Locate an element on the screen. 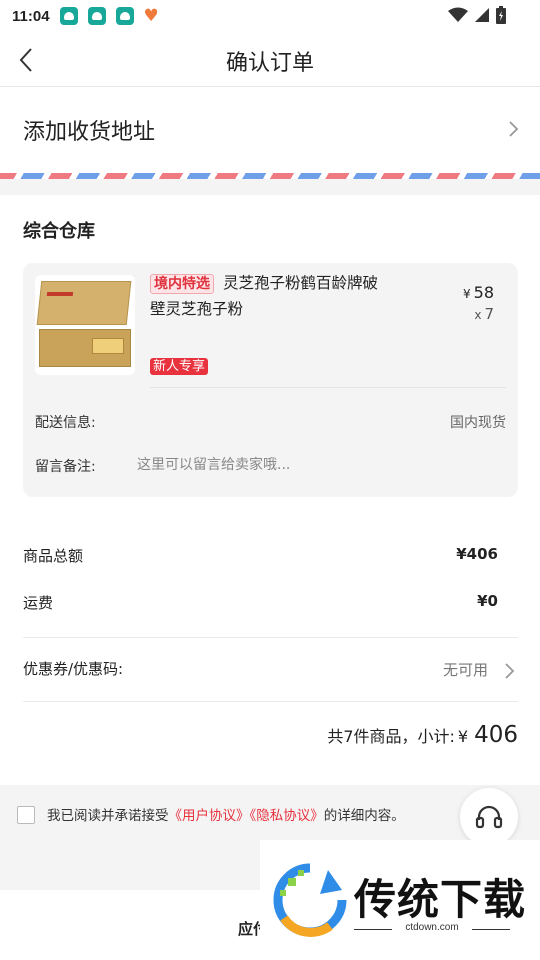 The image size is (540, 960). signal-icon is located at coordinates (482, 15).